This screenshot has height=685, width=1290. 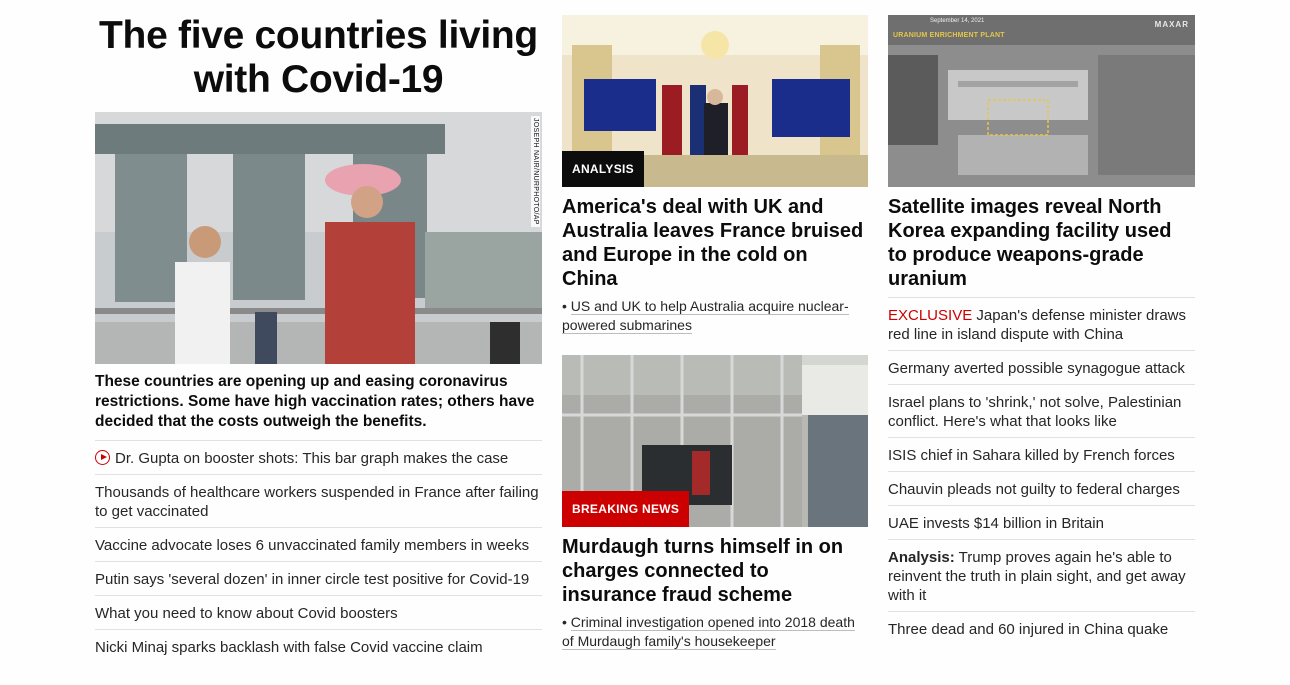 I want to click on lead-photo-image, so click(x=318, y=238).